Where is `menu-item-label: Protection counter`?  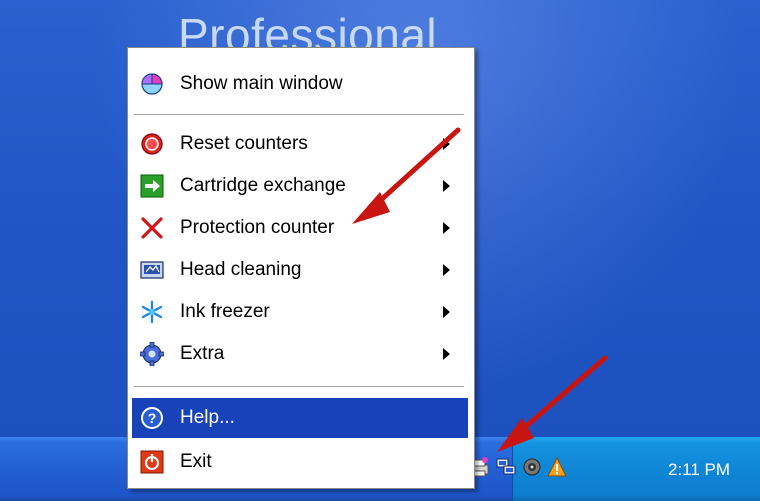 menu-item-label: Protection counter is located at coordinates (257, 227).